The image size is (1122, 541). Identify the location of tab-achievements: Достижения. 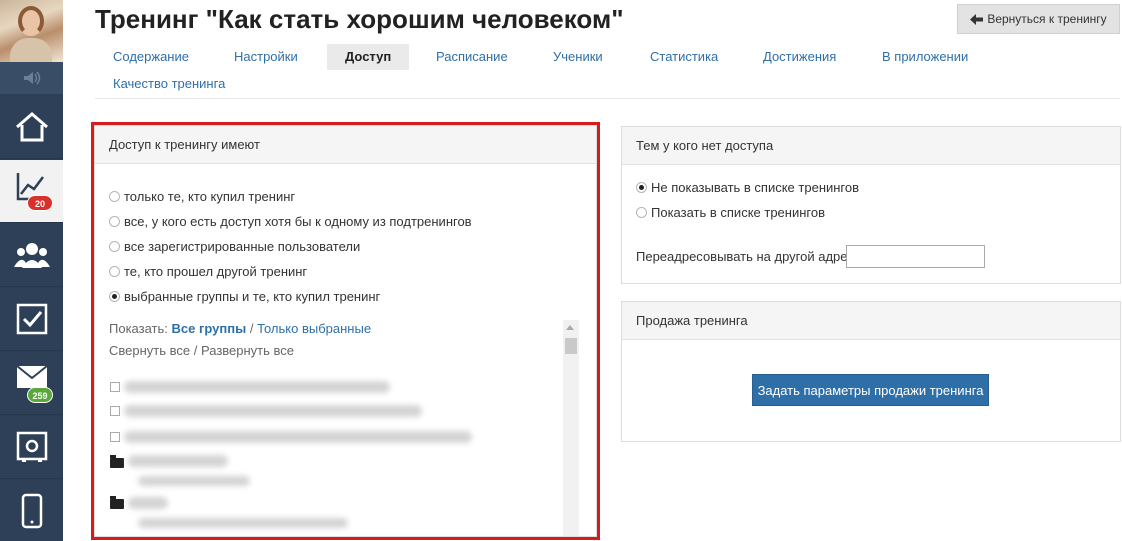
(799, 57).